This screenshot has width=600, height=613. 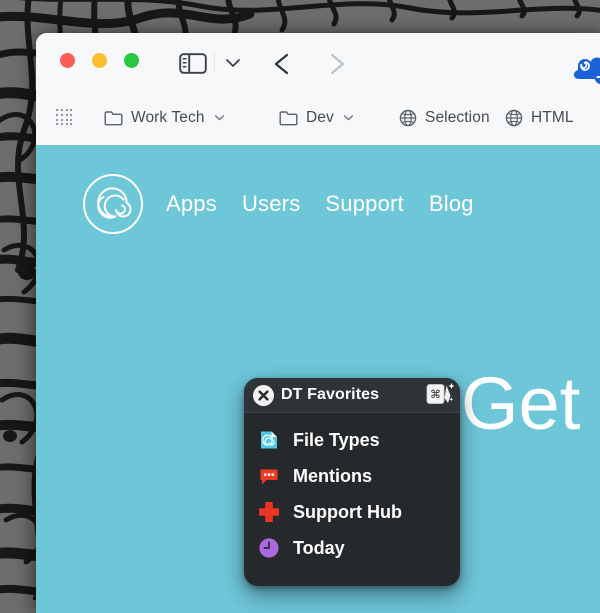 What do you see at coordinates (113, 204) in the screenshot?
I see `spiral-shell-logo` at bounding box center [113, 204].